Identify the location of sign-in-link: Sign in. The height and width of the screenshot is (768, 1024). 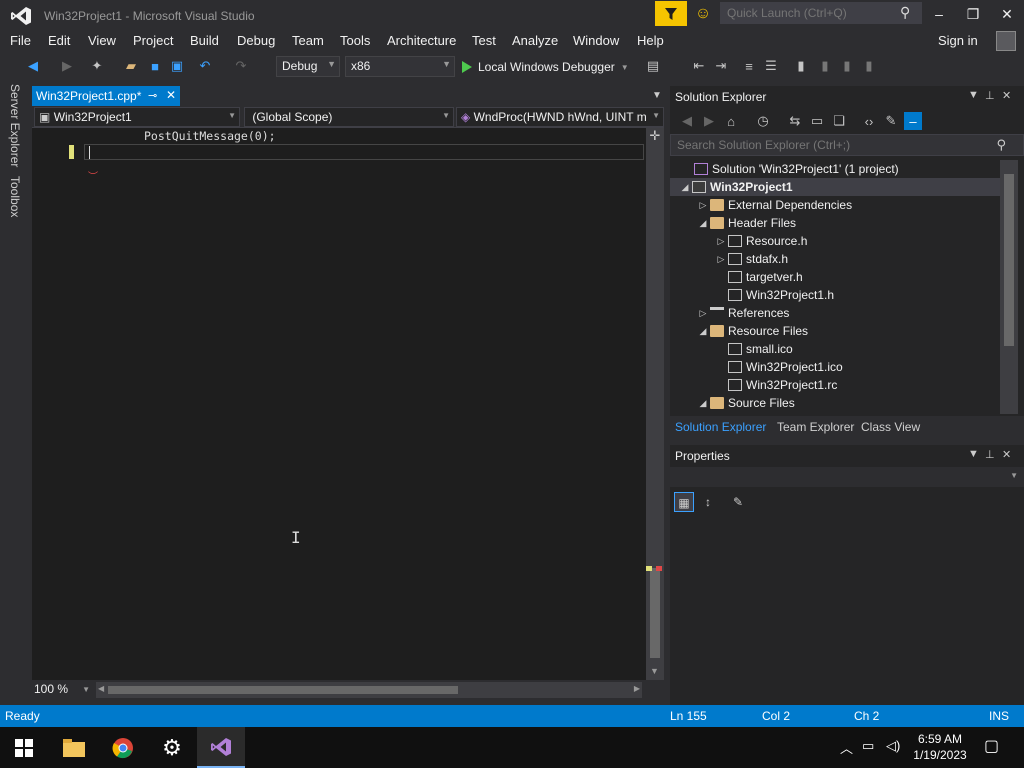
(958, 40).